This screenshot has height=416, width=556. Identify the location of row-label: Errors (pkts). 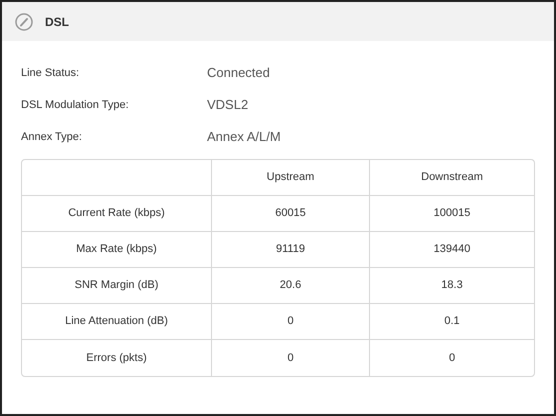
(116, 358).